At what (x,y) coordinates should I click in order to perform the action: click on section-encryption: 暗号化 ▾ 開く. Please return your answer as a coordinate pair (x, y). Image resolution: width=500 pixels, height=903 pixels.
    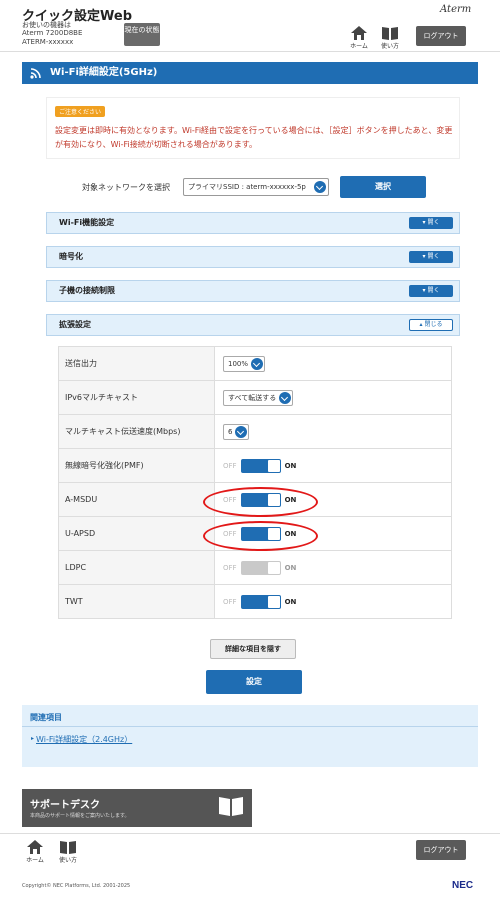
    Looking at the image, I should click on (253, 257).